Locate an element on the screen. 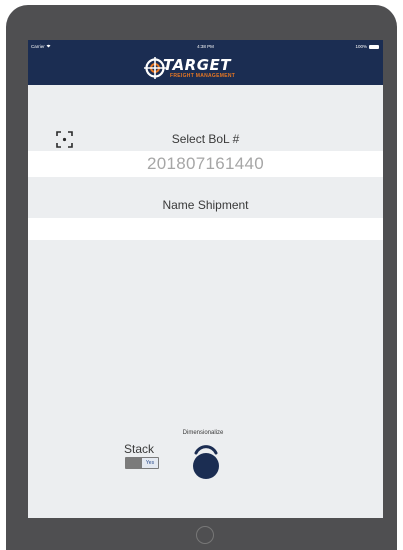 Image resolution: width=403 pixels, height=550 pixels. battery-status: 100% is located at coordinates (367, 46).